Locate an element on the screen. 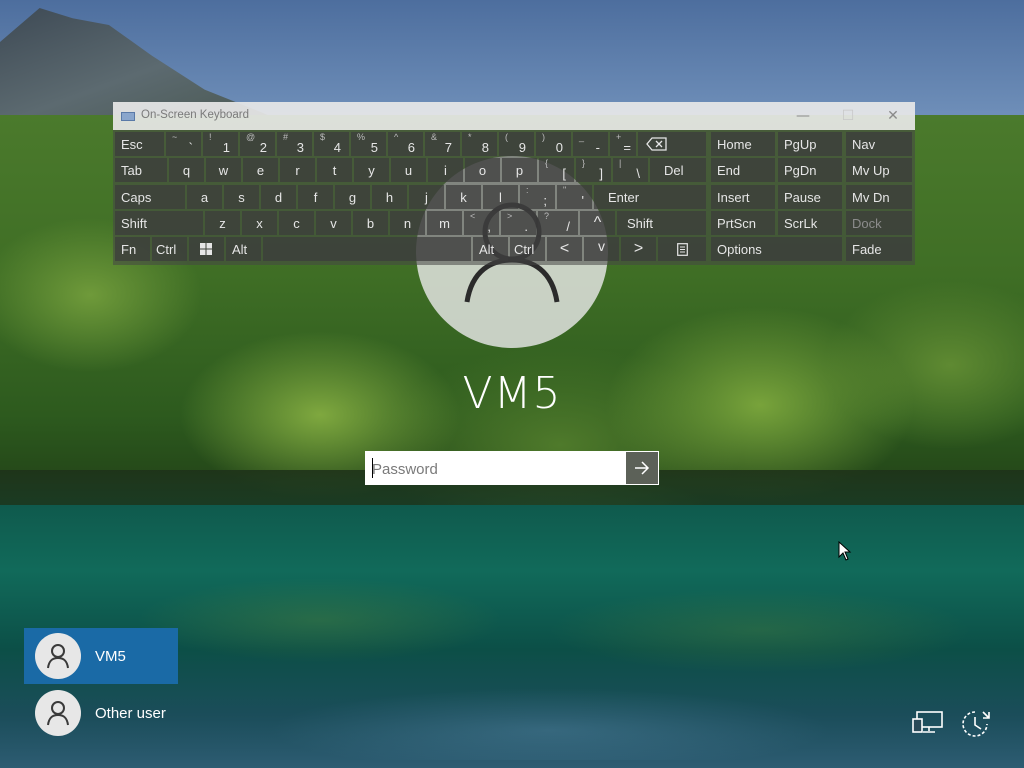  context-menu-icon is located at coordinates (682, 249).